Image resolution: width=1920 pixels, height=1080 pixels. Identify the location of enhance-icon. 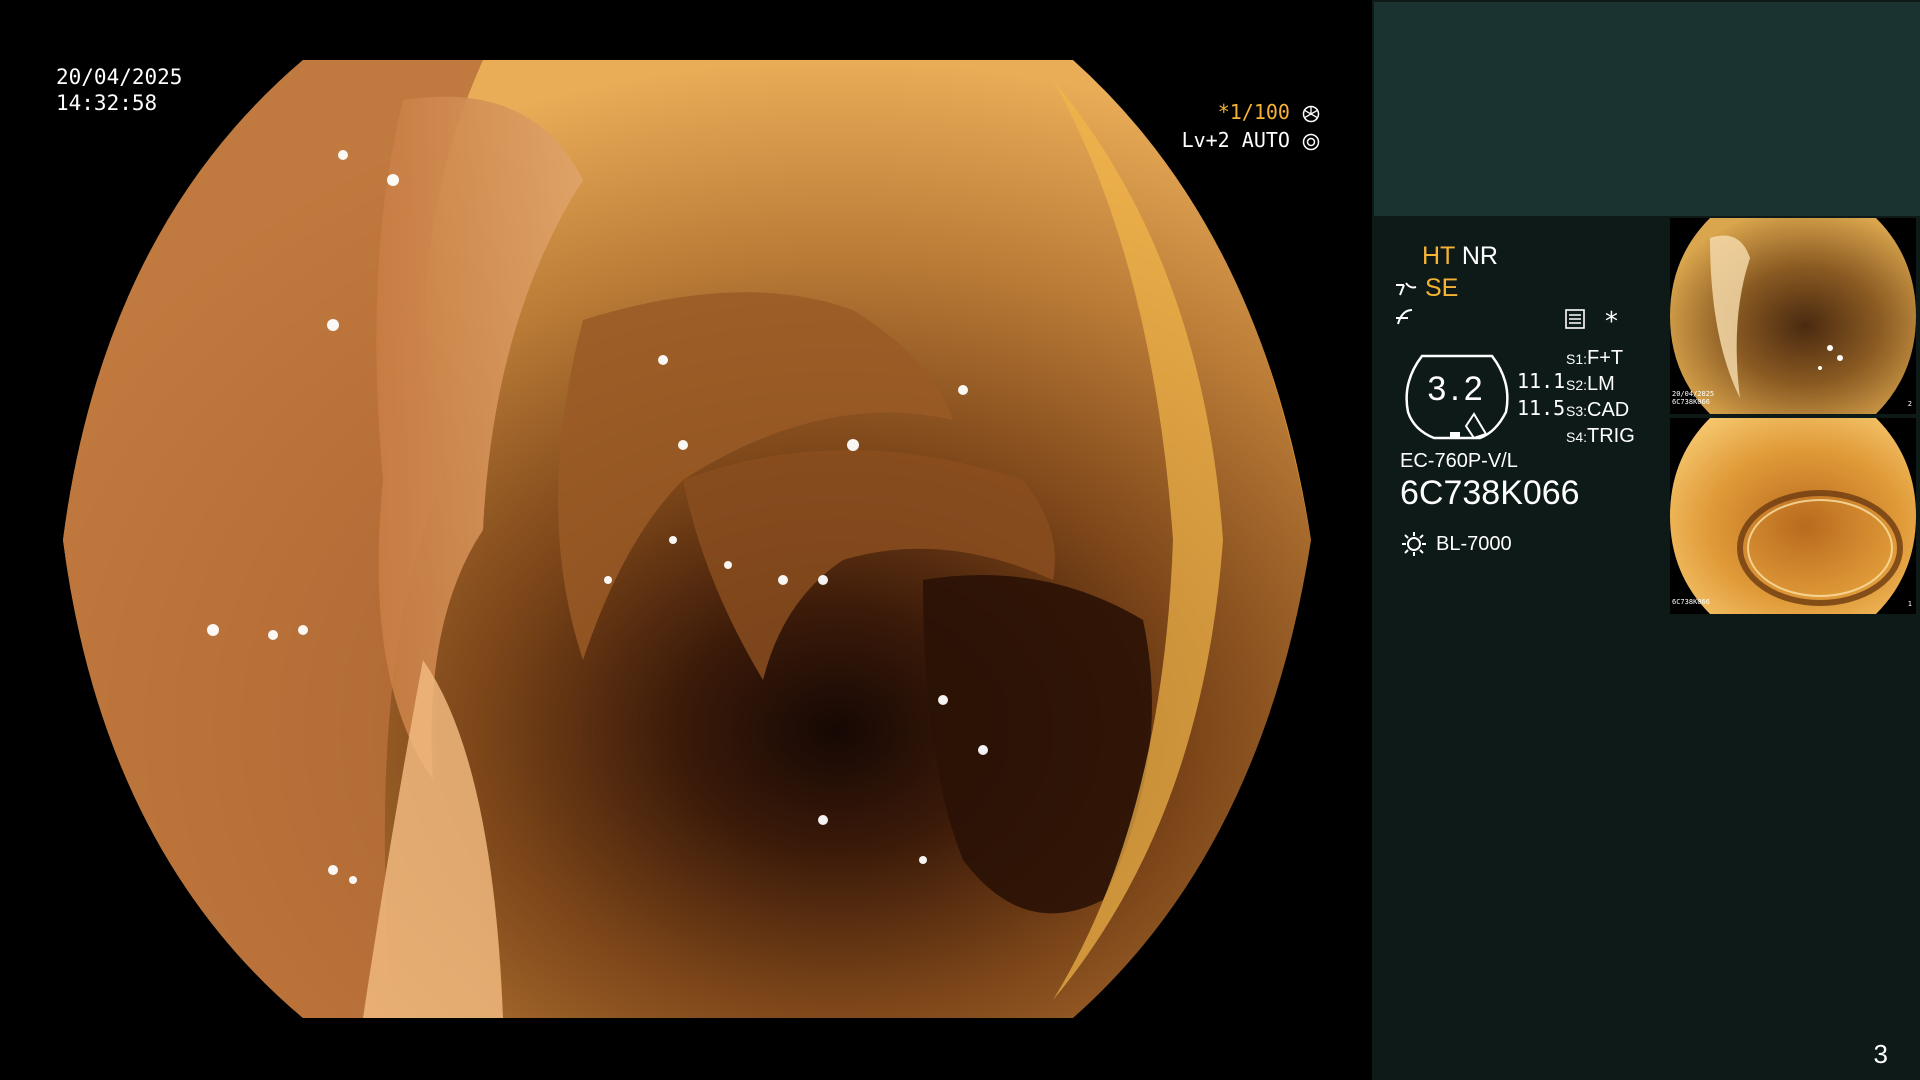
(1406, 289).